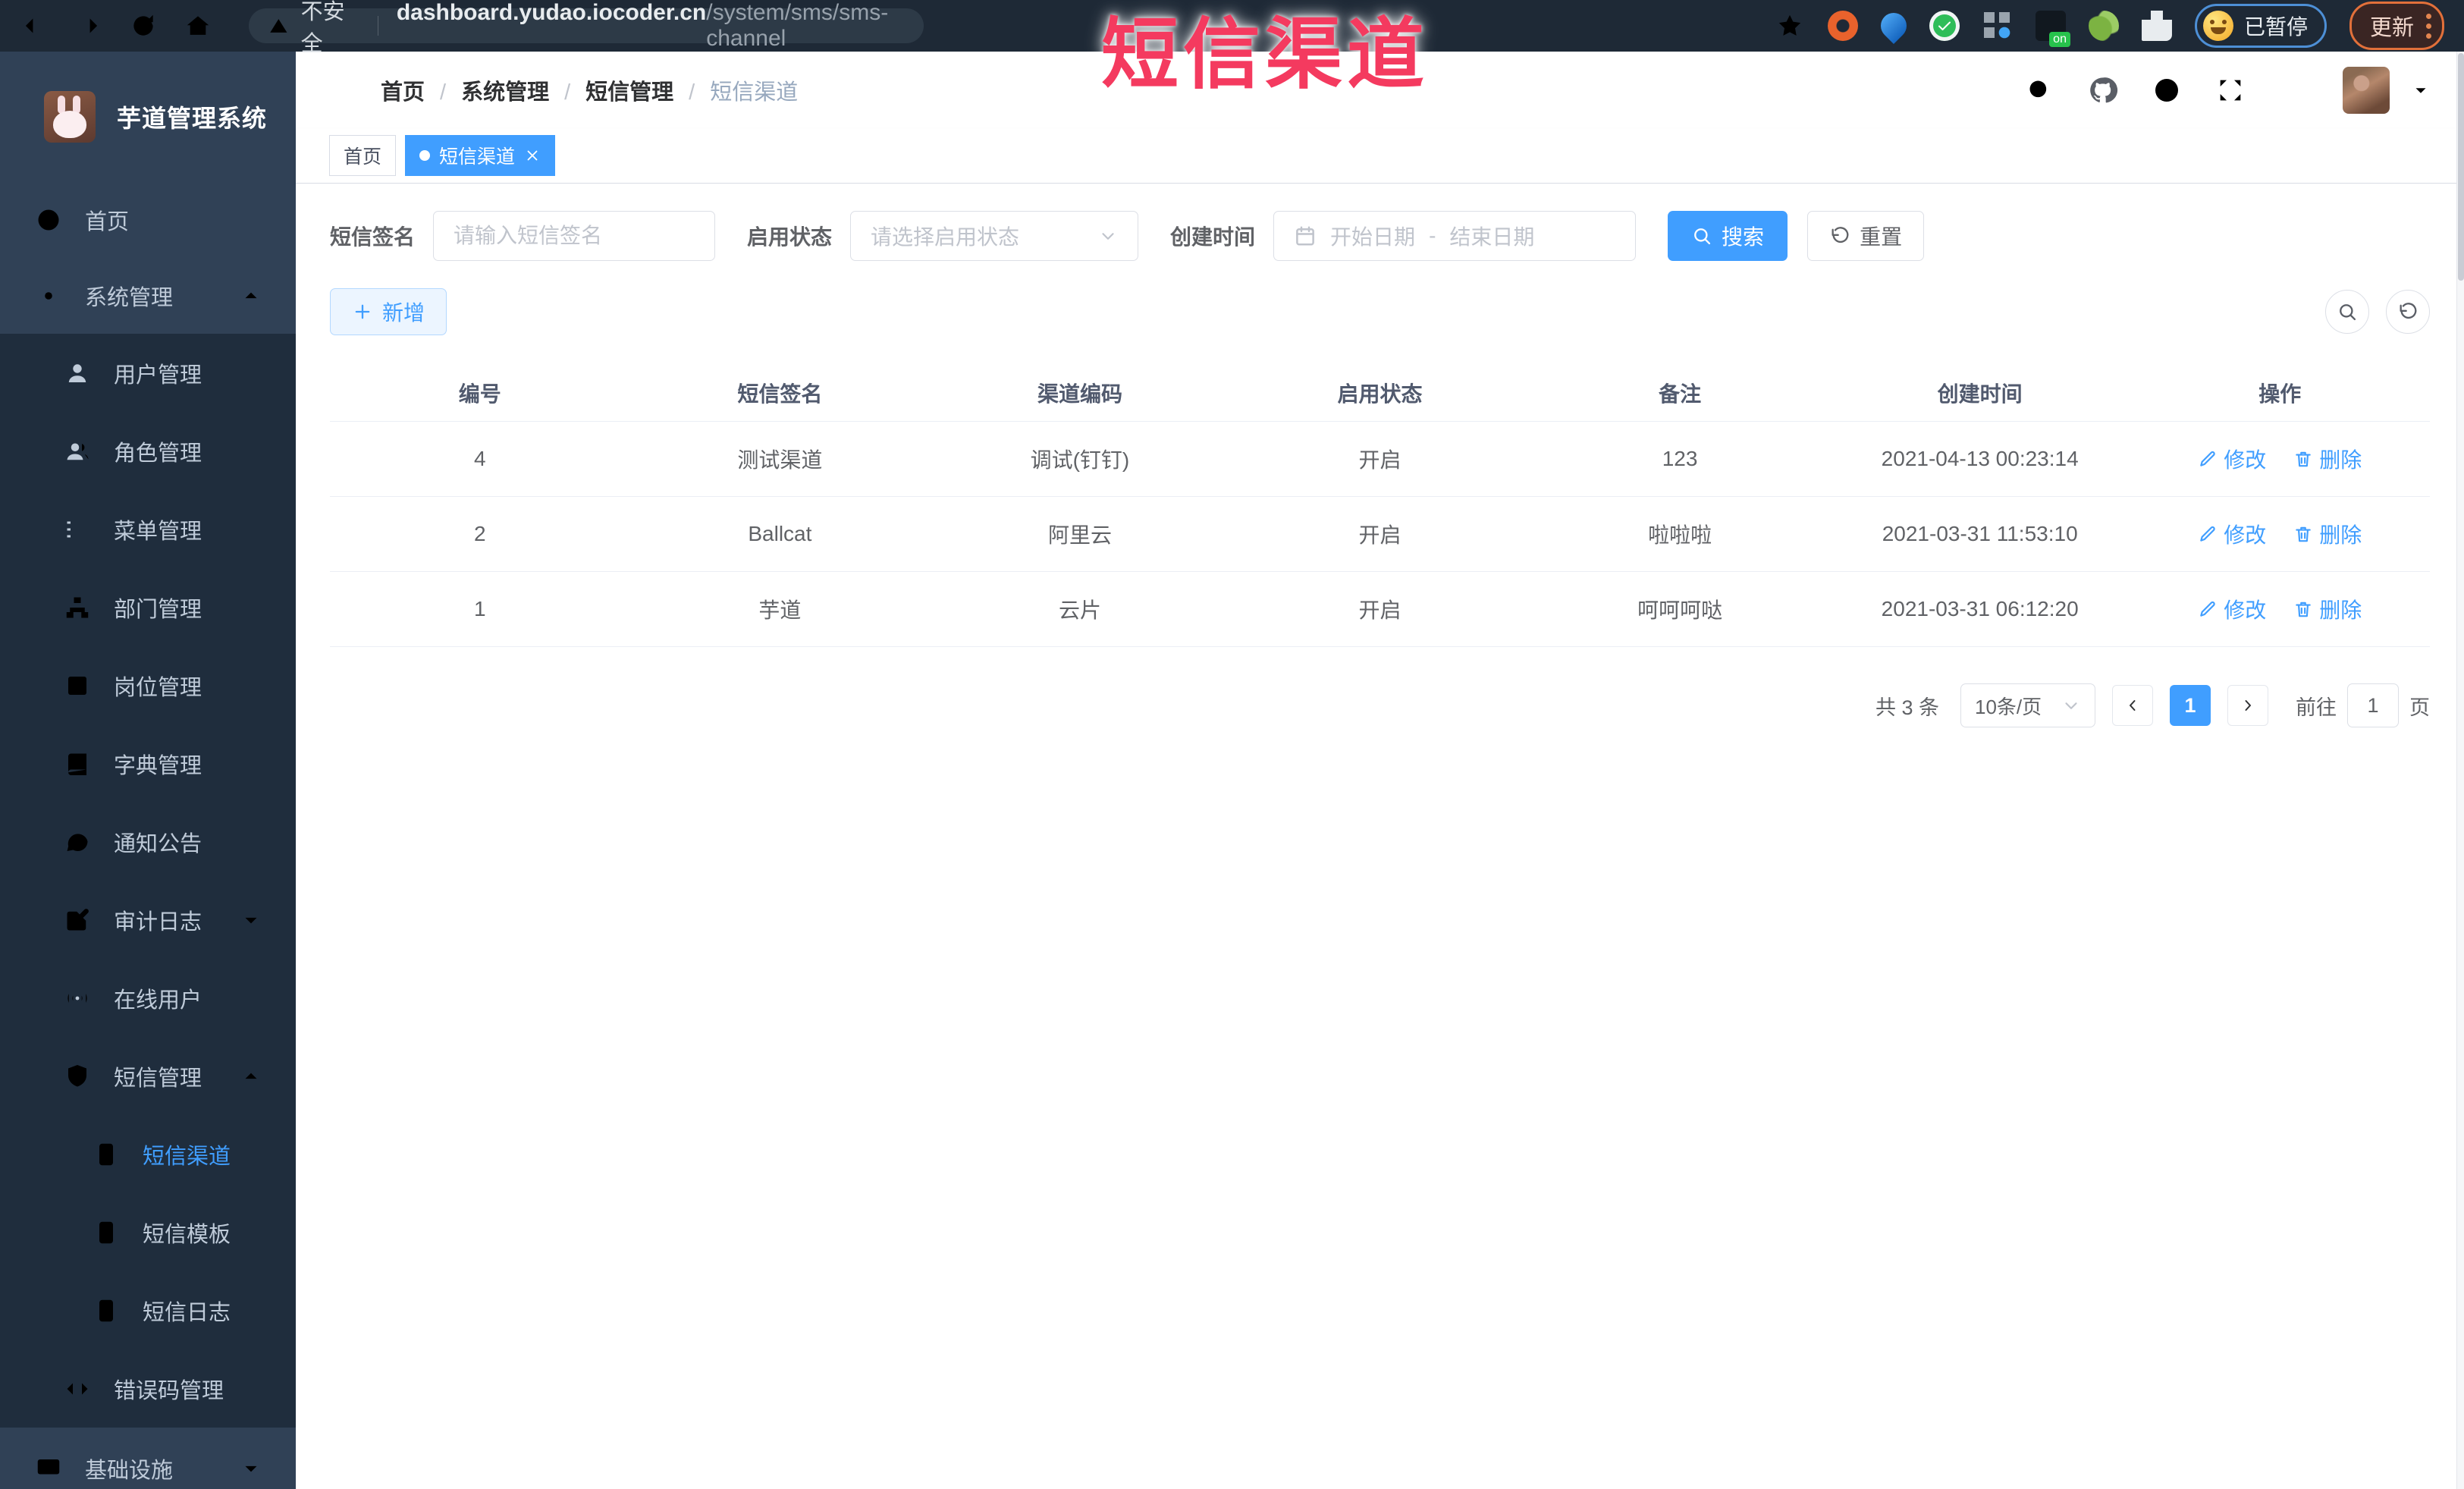  Describe the element at coordinates (1997, 26) in the screenshot. I see `extension-icon-grid` at that location.